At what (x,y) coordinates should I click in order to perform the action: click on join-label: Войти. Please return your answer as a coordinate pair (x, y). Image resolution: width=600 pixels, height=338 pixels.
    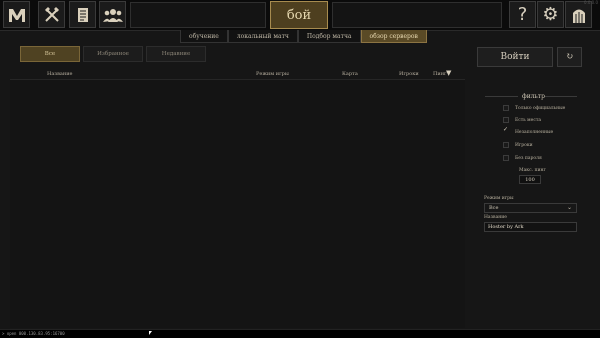
    Looking at the image, I should click on (515, 57).